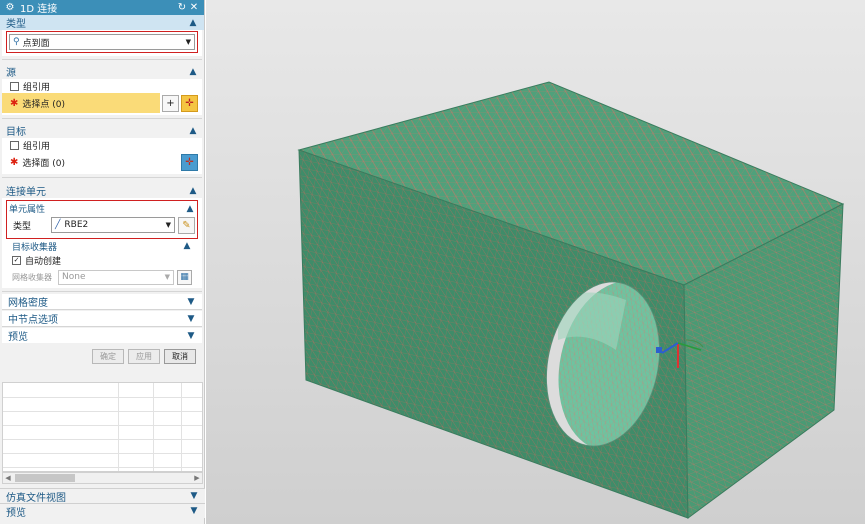  I want to click on navigator-grid, so click(102, 427).